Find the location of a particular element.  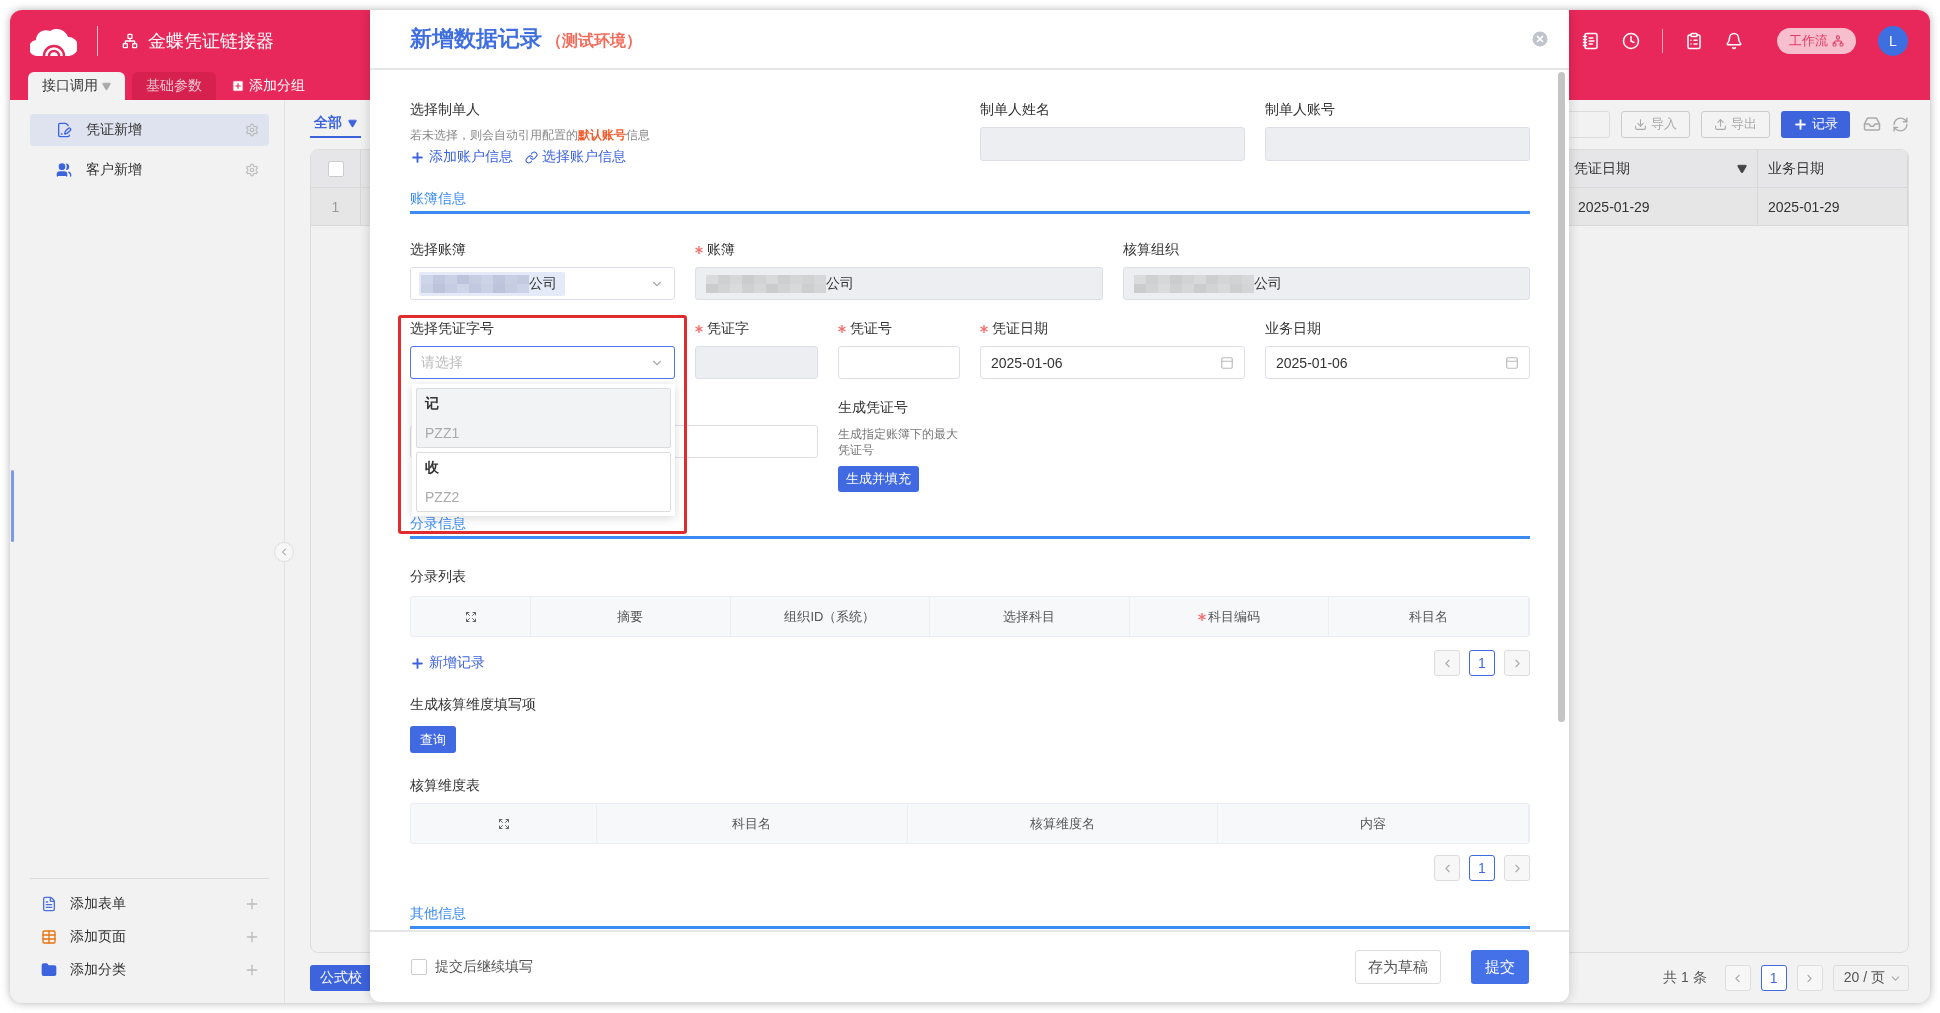

hint-text: 生成指定账簿下的最大凭证号 is located at coordinates (898, 442).